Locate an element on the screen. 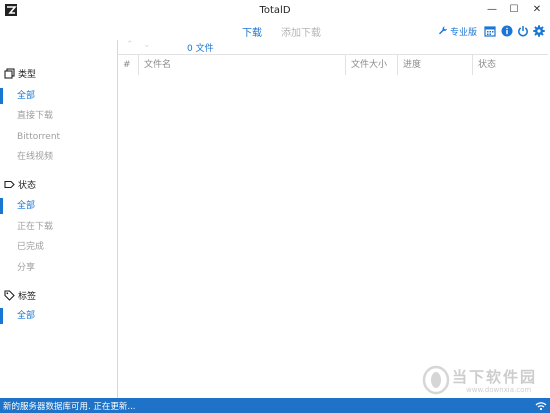 The width and height of the screenshot is (550, 413). sidebar-item-completed: 已完成 is located at coordinates (58, 247).